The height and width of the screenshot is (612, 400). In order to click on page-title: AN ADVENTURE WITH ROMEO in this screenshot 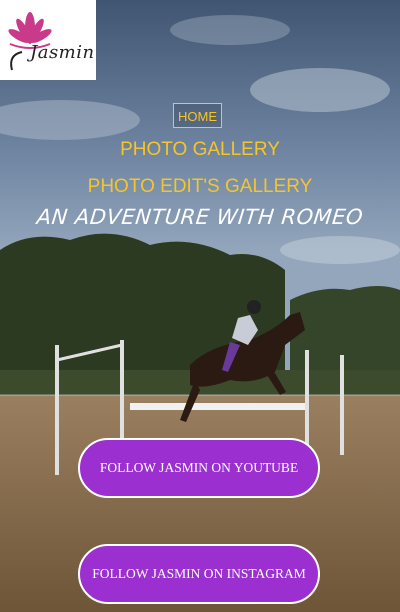, I will do `click(200, 217)`.